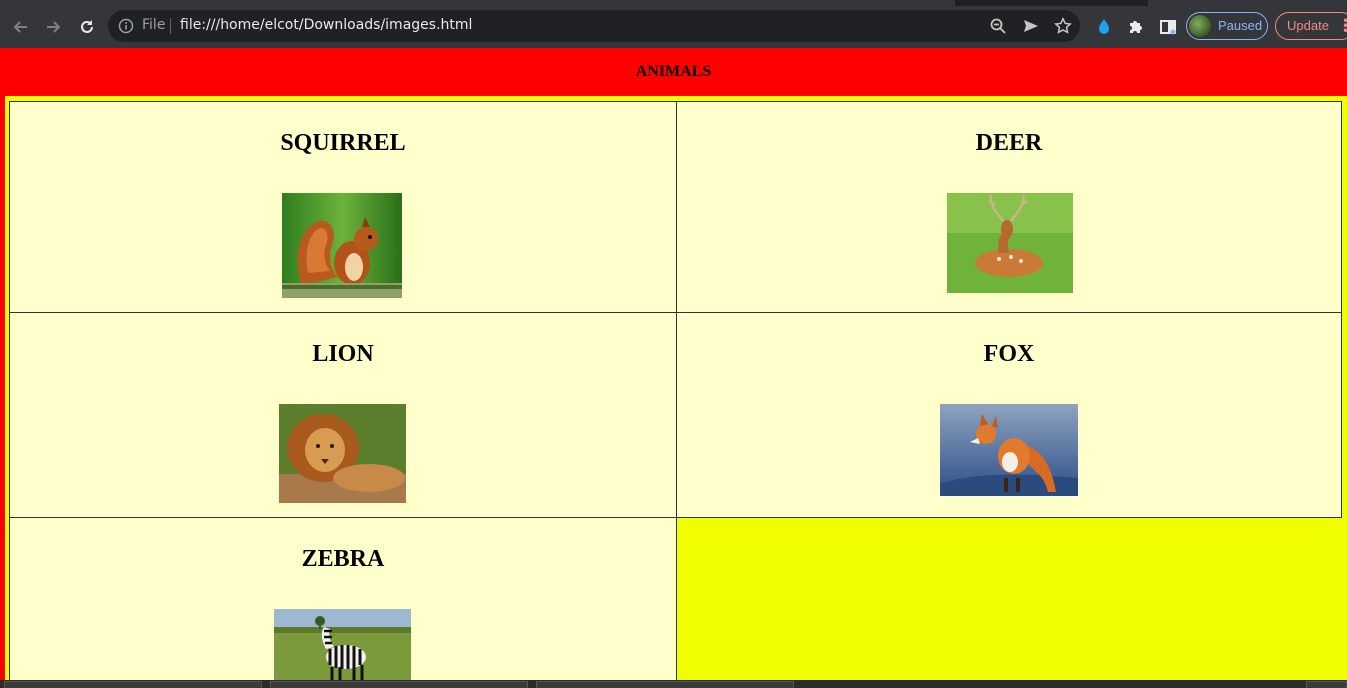  Describe the element at coordinates (342, 644) in the screenshot. I see `zebra-image` at that location.